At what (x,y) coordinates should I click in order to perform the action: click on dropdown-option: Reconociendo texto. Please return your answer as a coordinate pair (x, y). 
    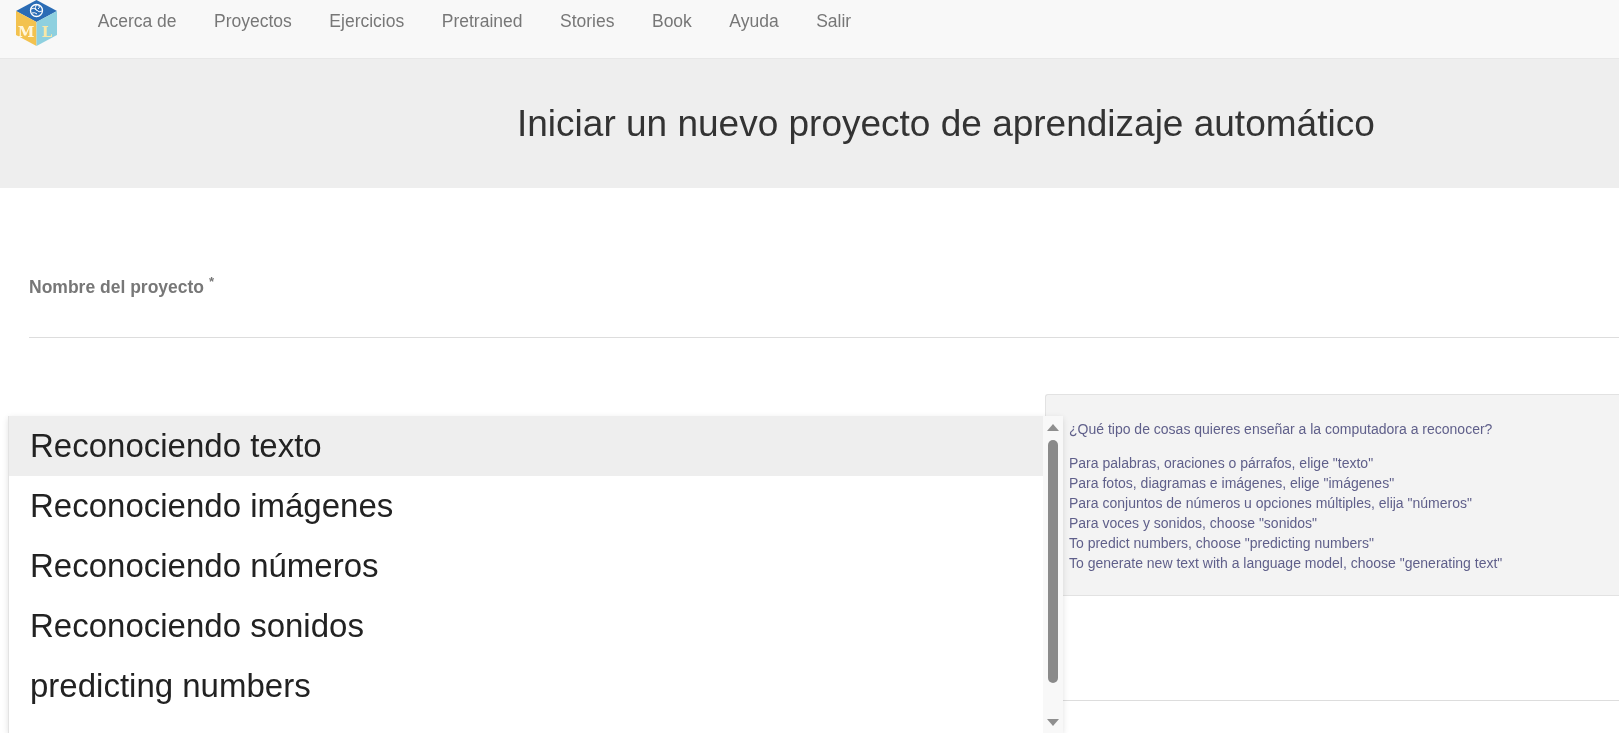
    Looking at the image, I should click on (526, 446).